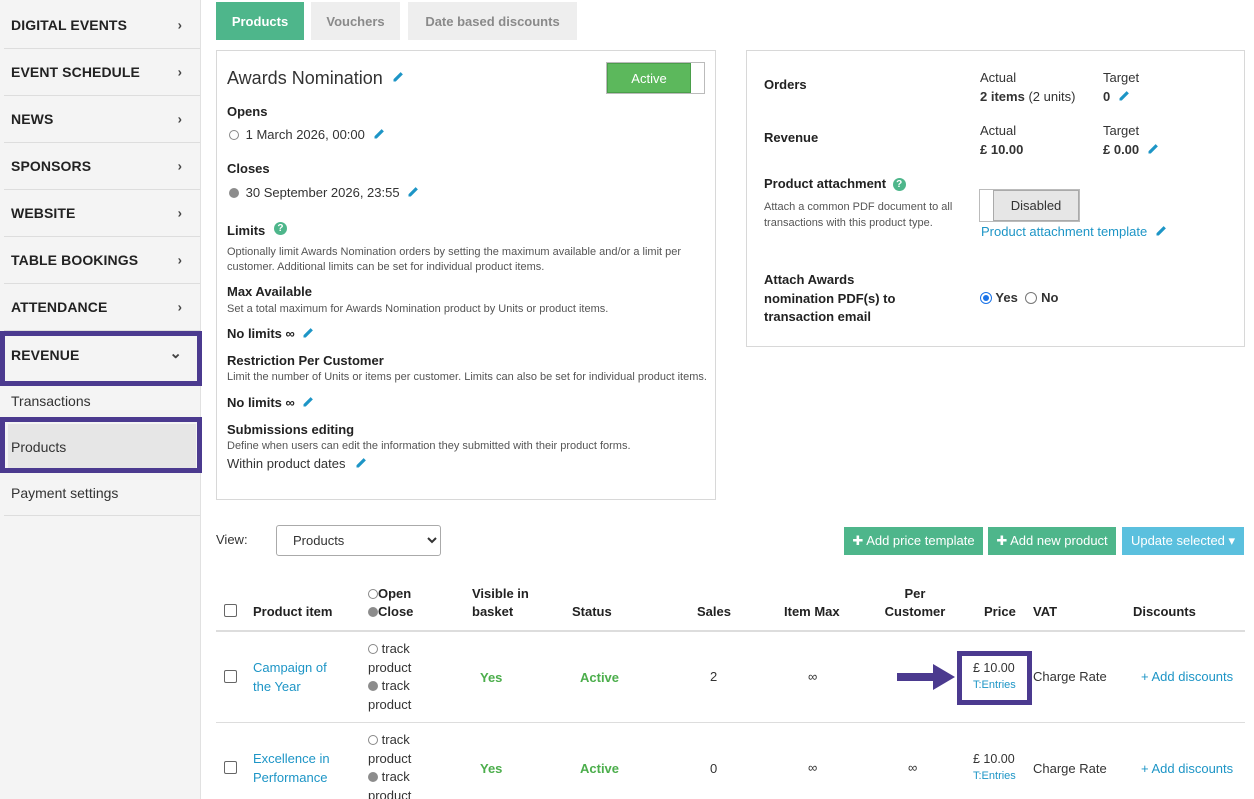  I want to click on select-all-checkbox, so click(230, 610).